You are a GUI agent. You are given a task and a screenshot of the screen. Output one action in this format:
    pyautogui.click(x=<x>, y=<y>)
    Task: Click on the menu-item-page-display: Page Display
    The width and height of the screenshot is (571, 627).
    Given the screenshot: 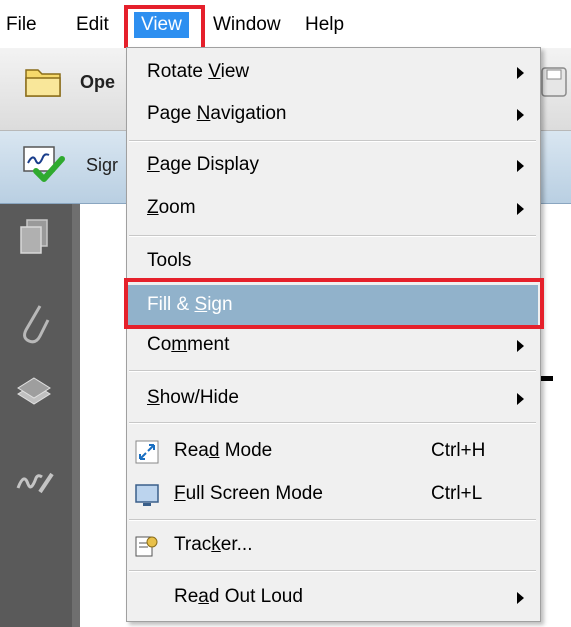 What is the action you would take?
    pyautogui.click(x=332, y=165)
    